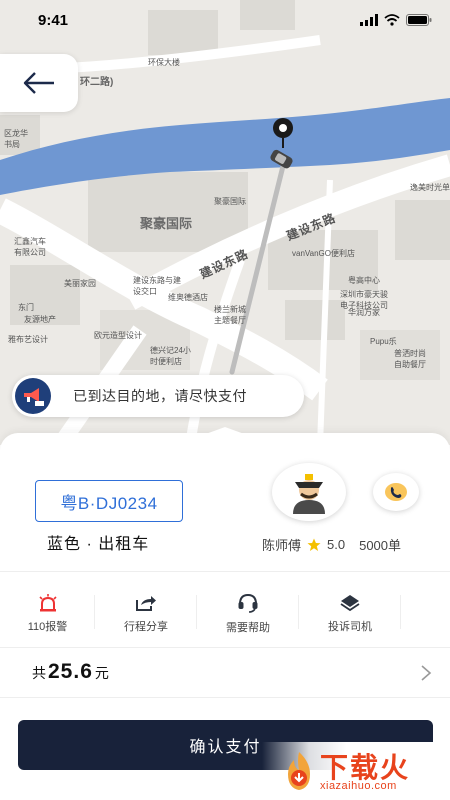 The width and height of the screenshot is (450, 800). I want to click on map-label: 环二路), so click(97, 82).